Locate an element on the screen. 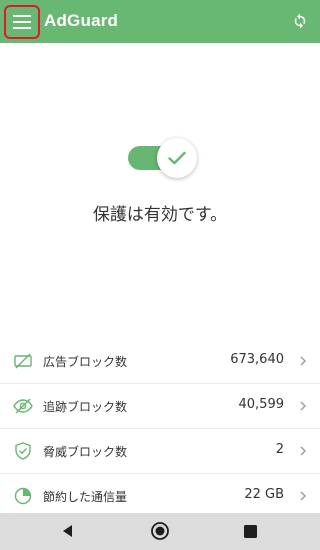 This screenshot has height=550, width=320. app-title: AdGuard is located at coordinates (81, 20).